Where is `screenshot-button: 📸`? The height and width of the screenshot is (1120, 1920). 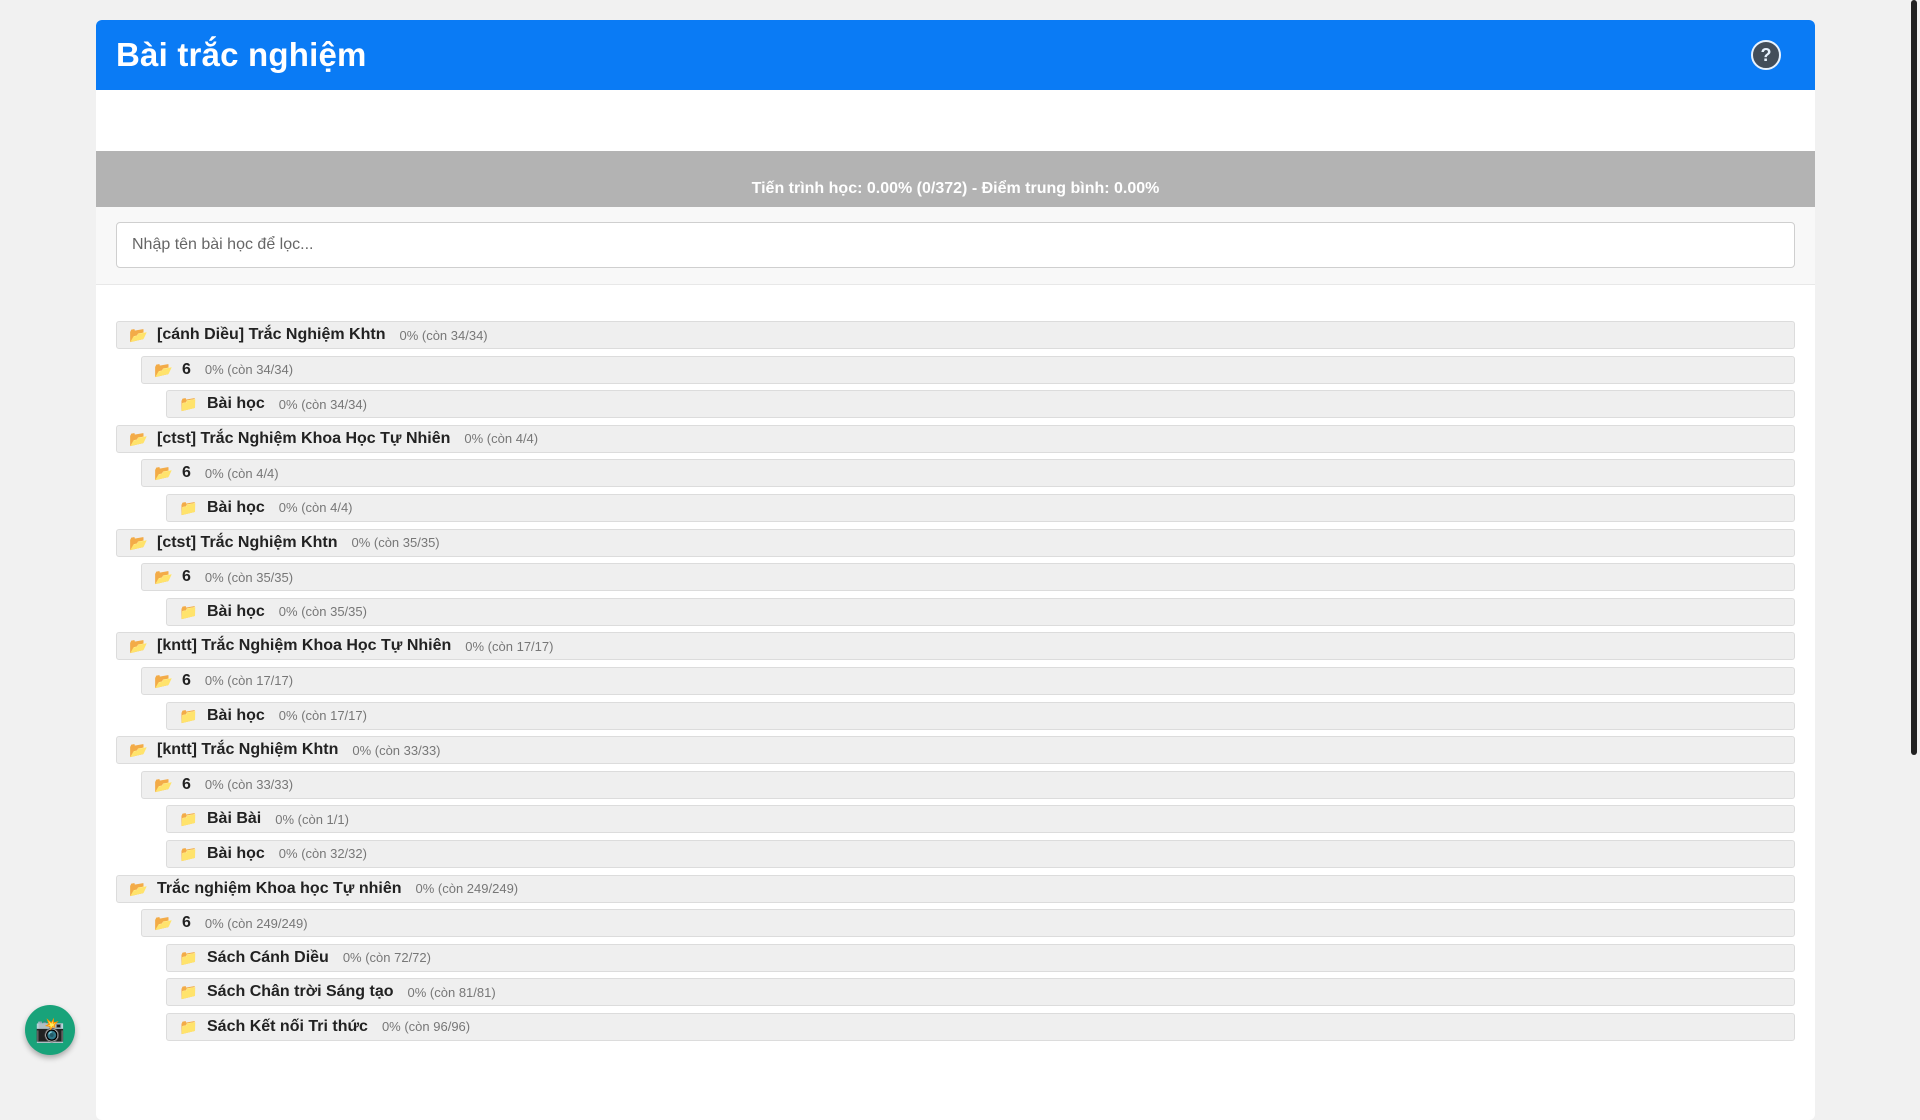 screenshot-button: 📸 is located at coordinates (50, 1030).